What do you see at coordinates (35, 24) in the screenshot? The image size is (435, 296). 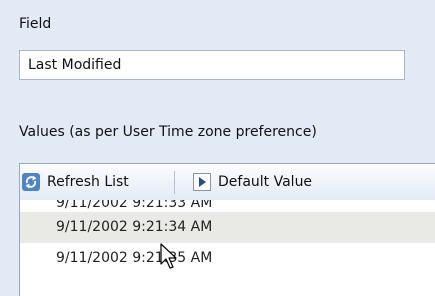 I see `field-label: Field` at bounding box center [35, 24].